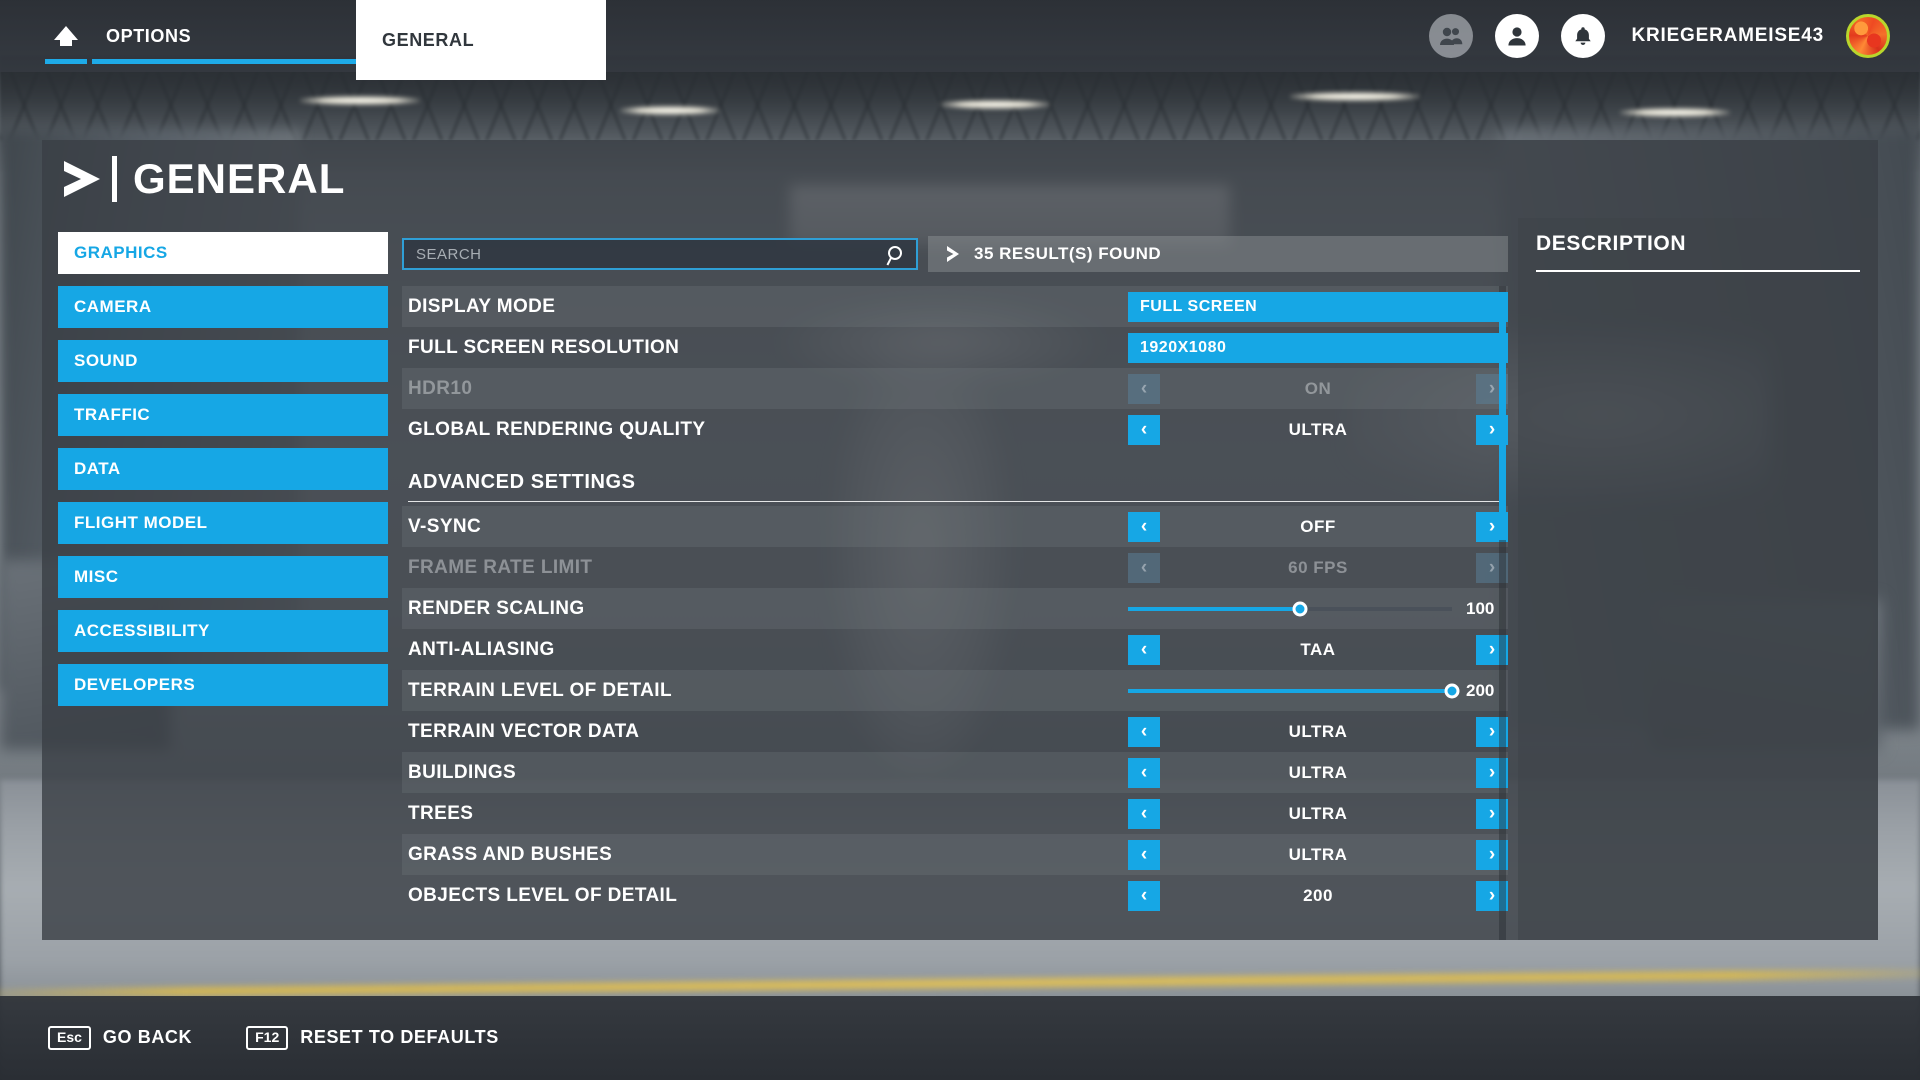 Image resolution: width=1920 pixels, height=1080 pixels. Describe the element at coordinates (113, 306) in the screenshot. I see `sidebar-item-label: CAMERA` at that location.